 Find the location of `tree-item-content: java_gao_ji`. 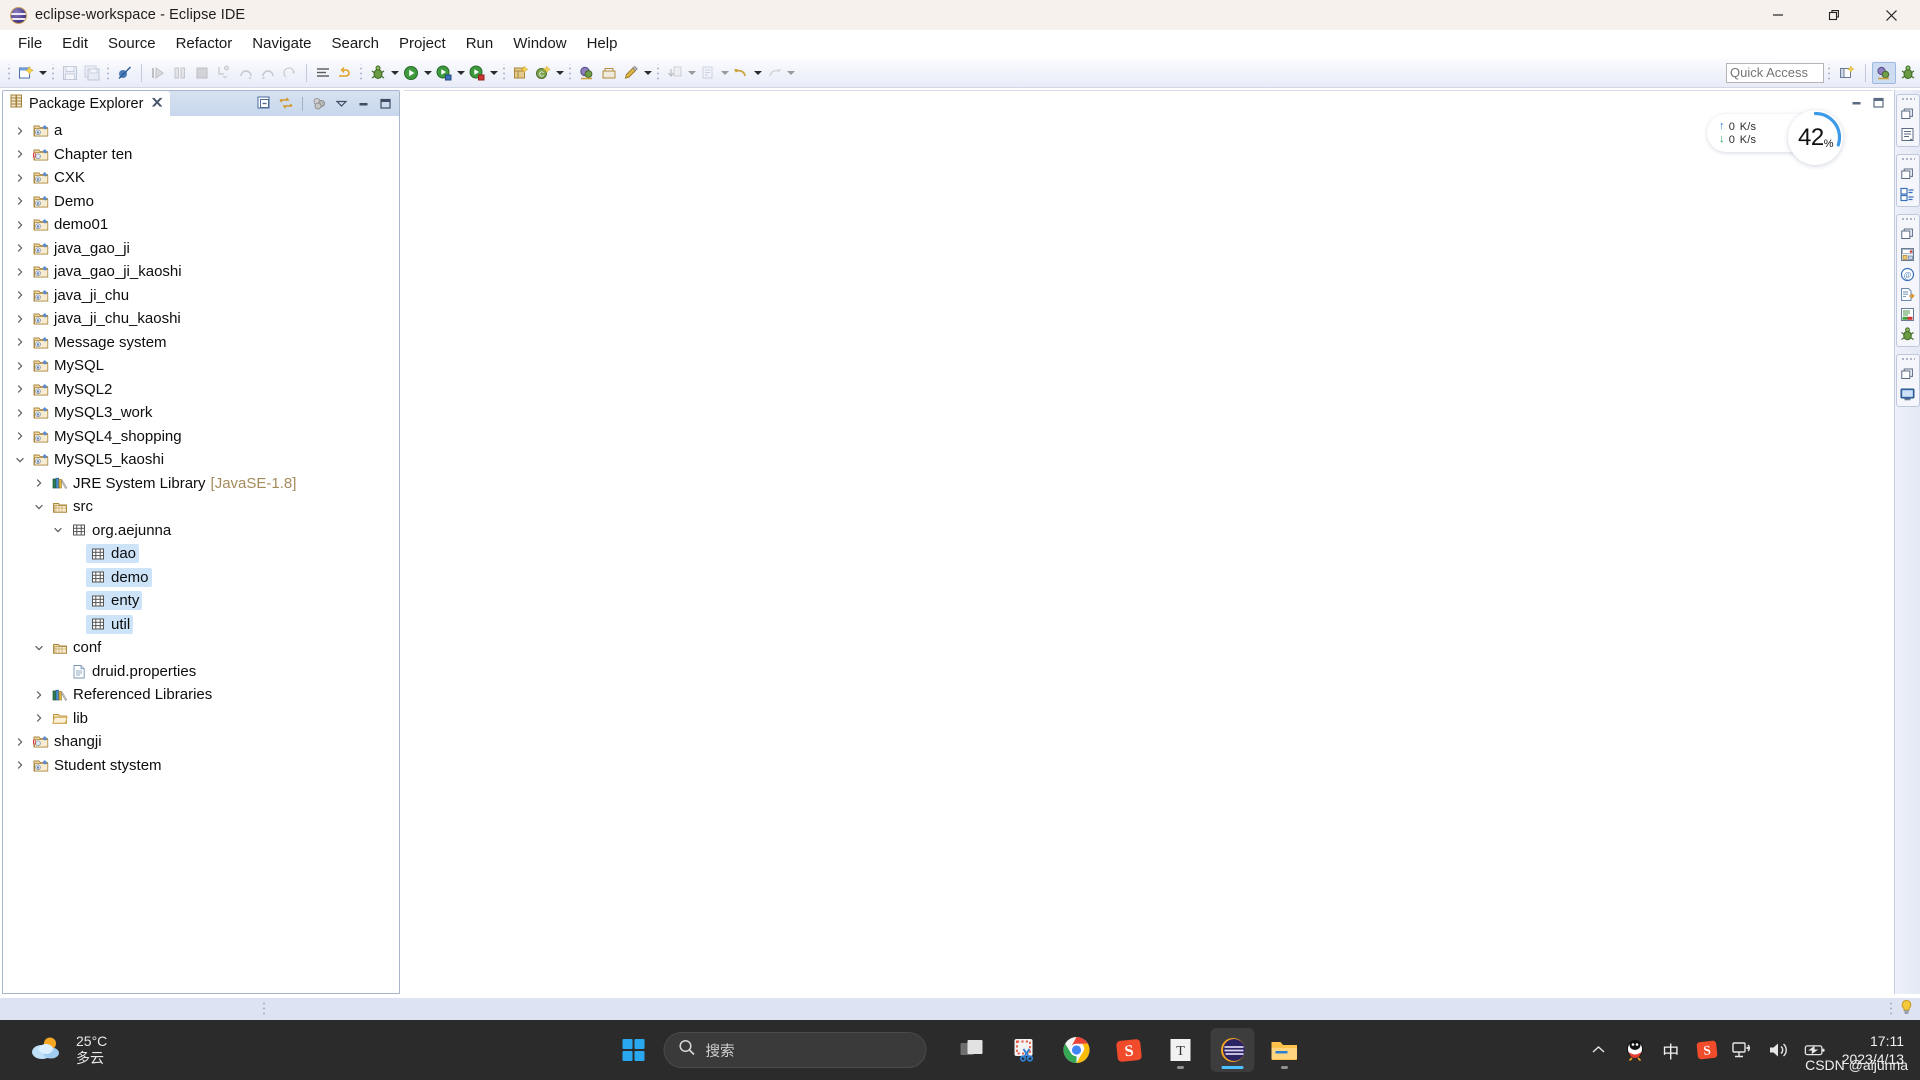

tree-item-content: java_gao_ji is located at coordinates (81, 248).